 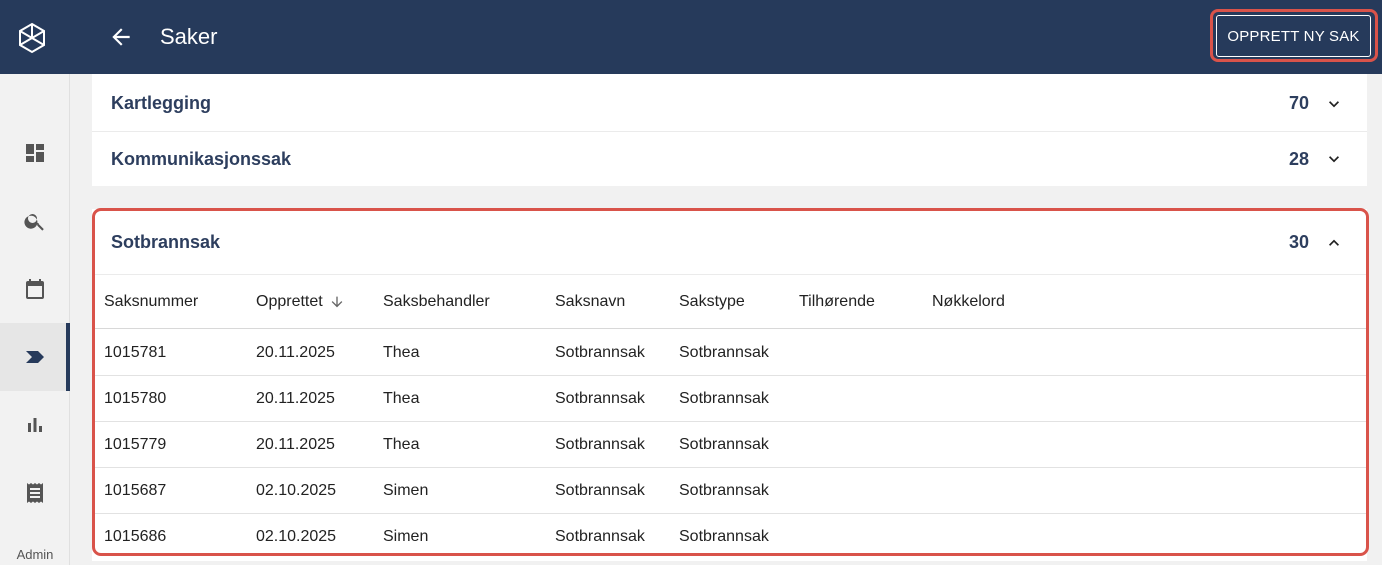 I want to click on back-arrow-icon, so click(x=121, y=37).